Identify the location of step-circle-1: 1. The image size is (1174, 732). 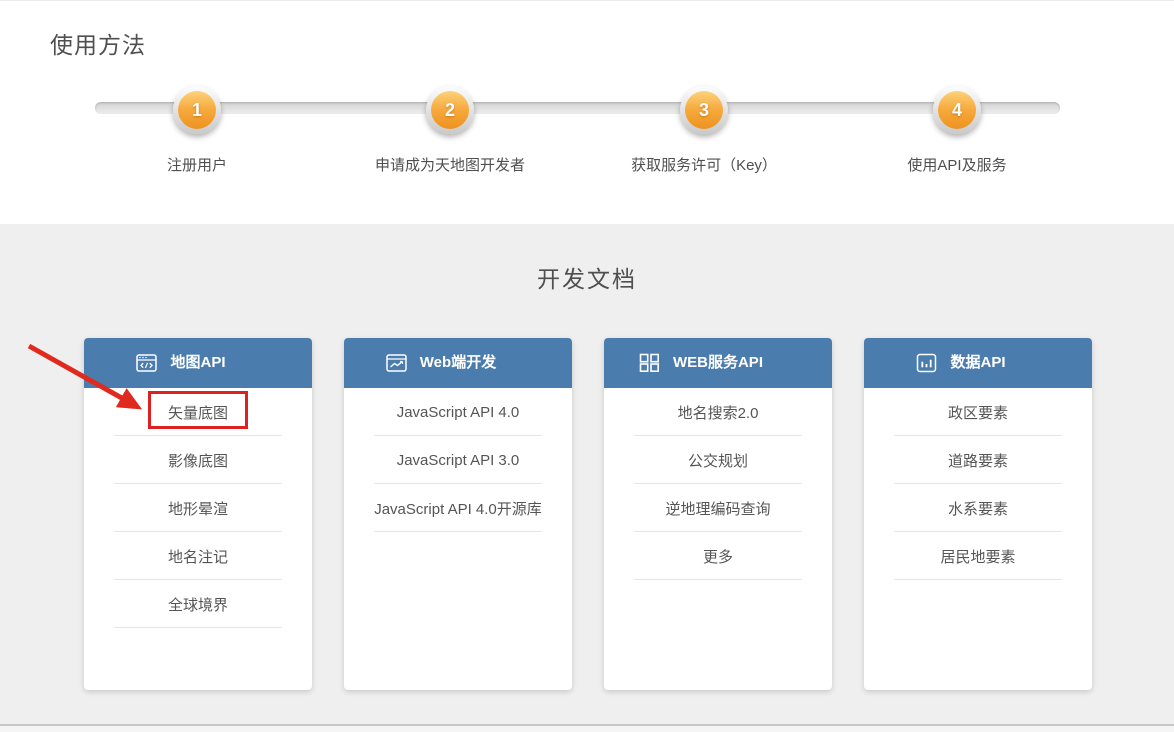
(197, 110).